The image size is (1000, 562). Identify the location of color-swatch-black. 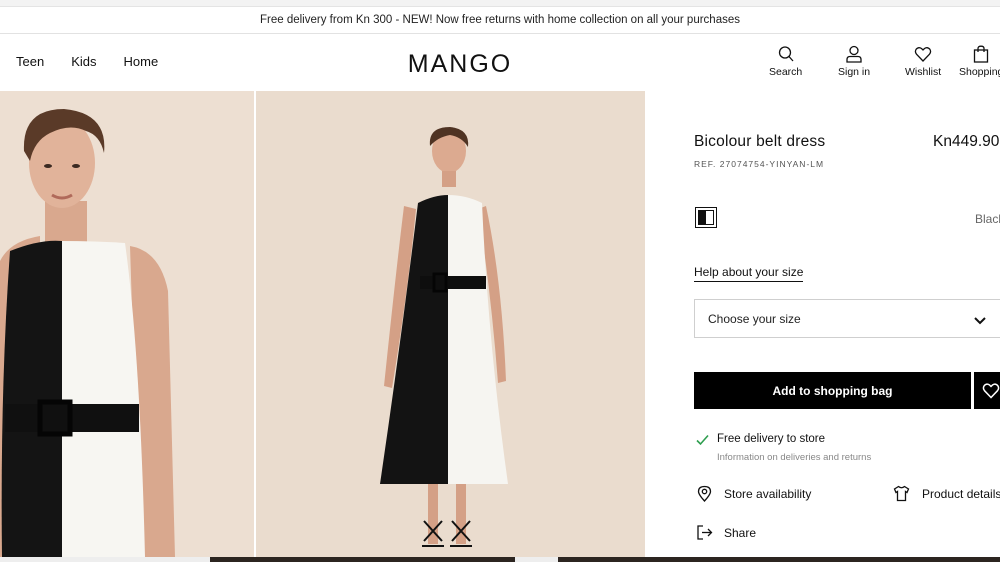
(706, 217).